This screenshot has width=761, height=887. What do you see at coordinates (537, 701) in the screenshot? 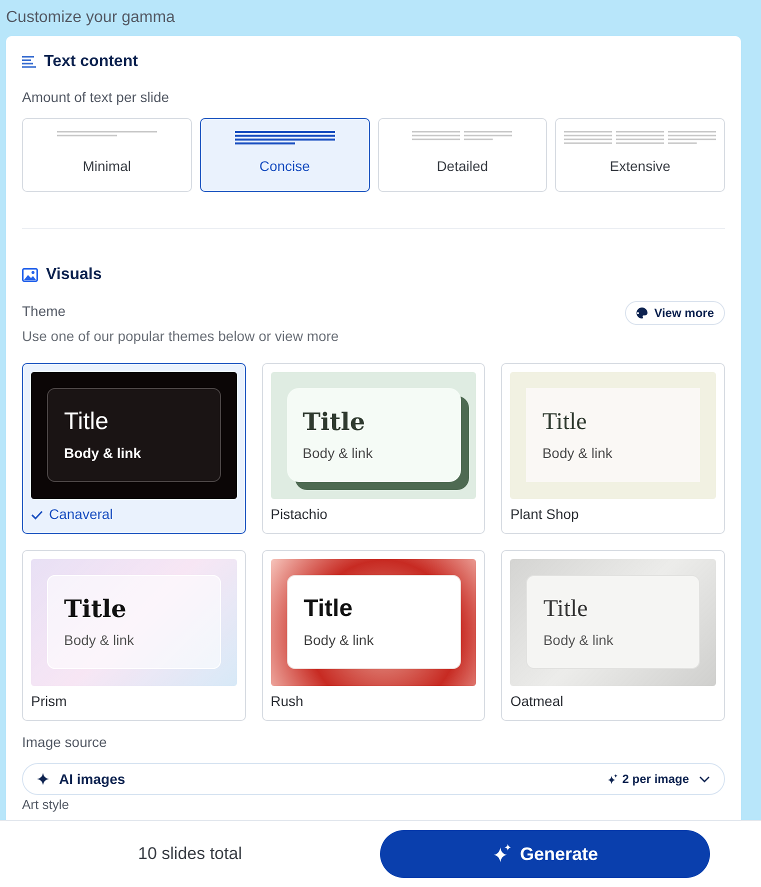
I see `theme-name: Oatmeal` at bounding box center [537, 701].